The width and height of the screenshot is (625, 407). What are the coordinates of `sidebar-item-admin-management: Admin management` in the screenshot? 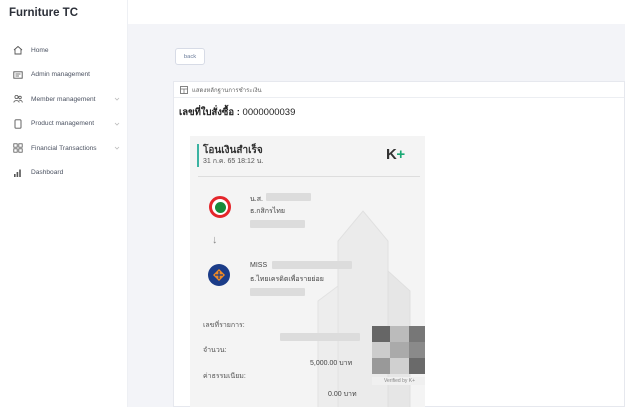 It's located at (64, 75).